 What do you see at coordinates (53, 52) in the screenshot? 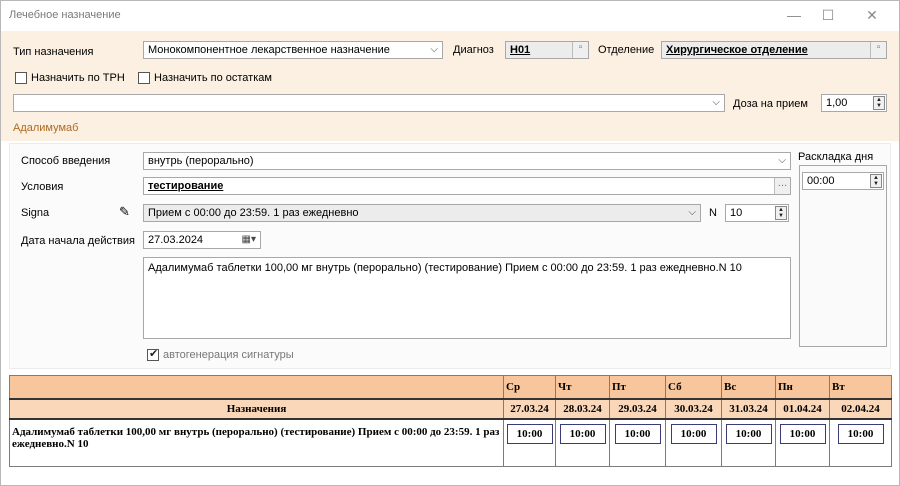
I see `type-label: Тип назначения` at bounding box center [53, 52].